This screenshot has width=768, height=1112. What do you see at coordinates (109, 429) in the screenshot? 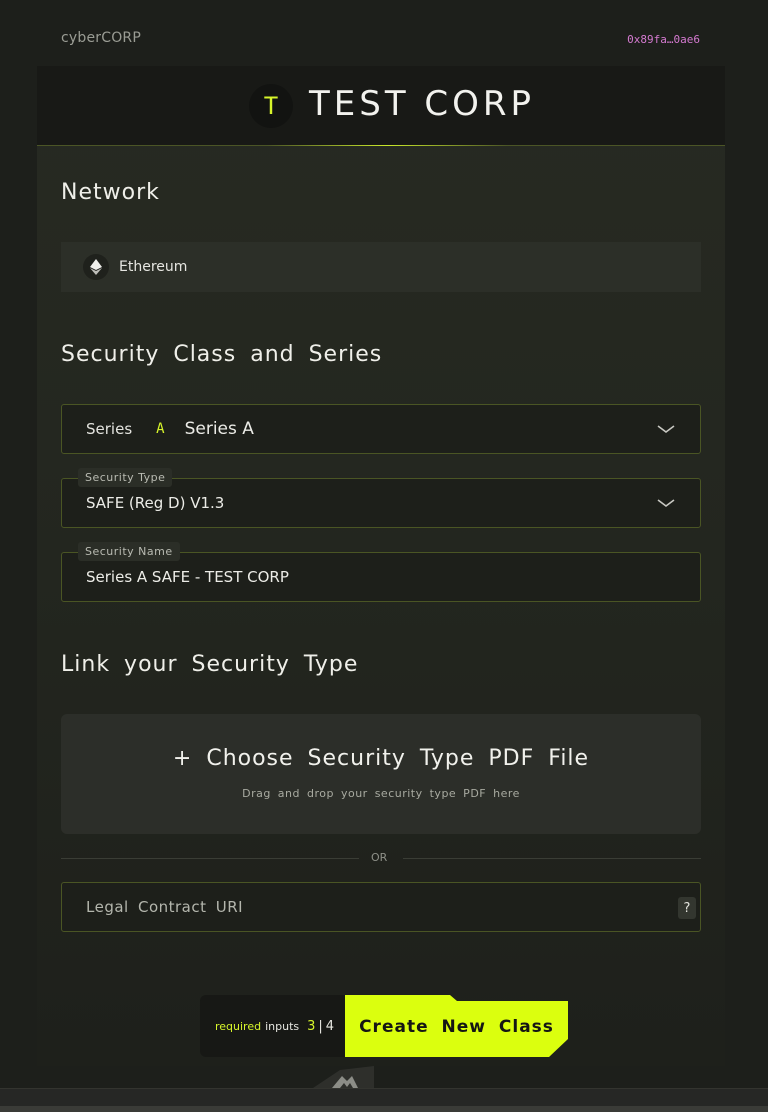
I see `series-prefix: Series` at bounding box center [109, 429].